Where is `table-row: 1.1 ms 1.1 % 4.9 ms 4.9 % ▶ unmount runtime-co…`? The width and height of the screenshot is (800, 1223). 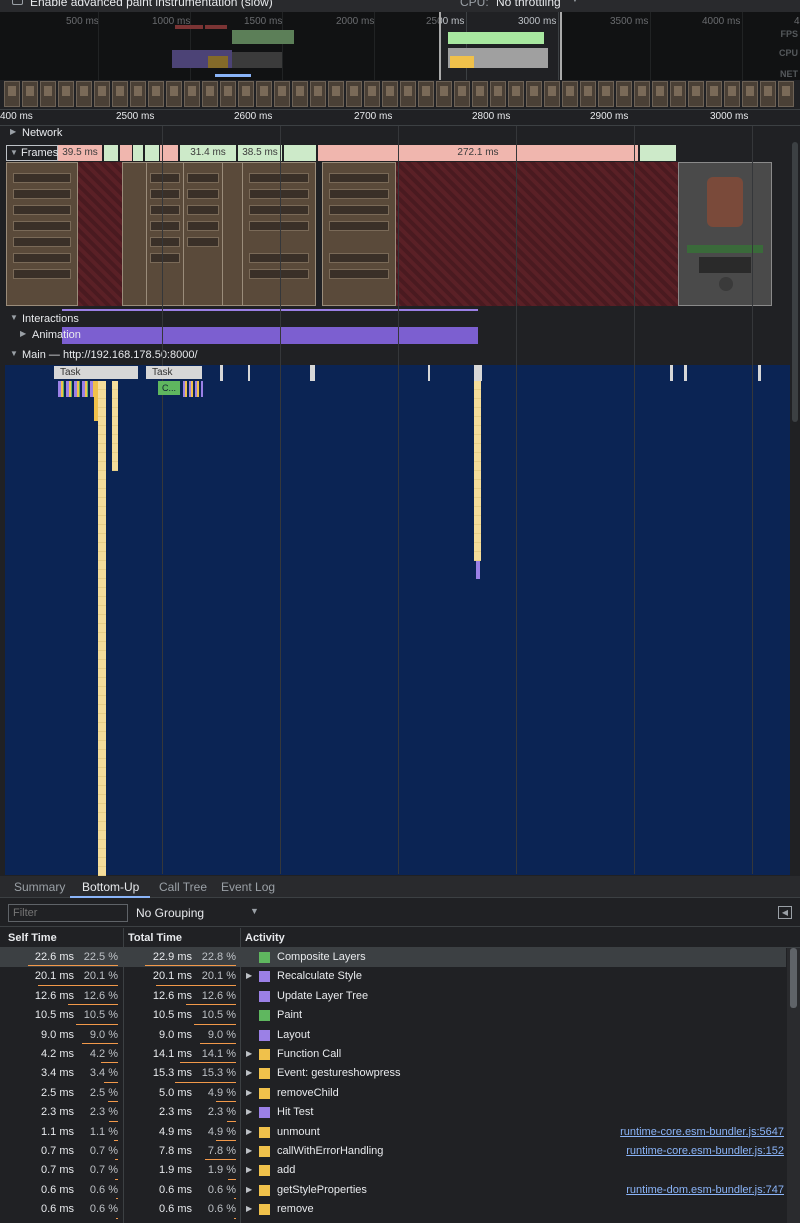
table-row: 1.1 ms 1.1 % 4.9 ms 4.9 % ▶ unmount runtime-co… is located at coordinates (393, 1132).